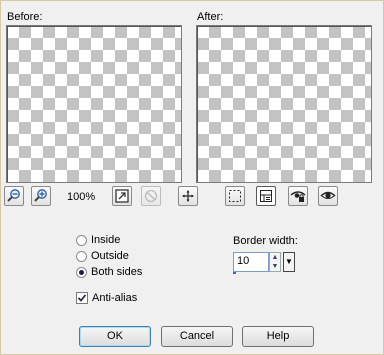  Describe the element at coordinates (110, 256) in the screenshot. I see `radio-outside-label: Outside` at that location.